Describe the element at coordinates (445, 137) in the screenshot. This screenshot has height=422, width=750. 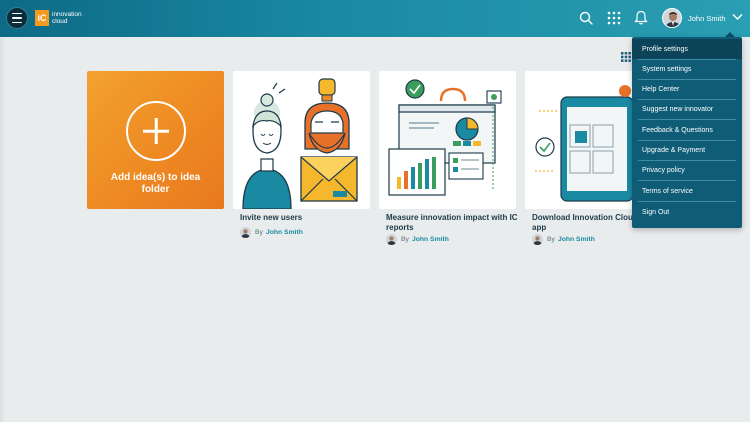
I see `reports-illustration` at that location.